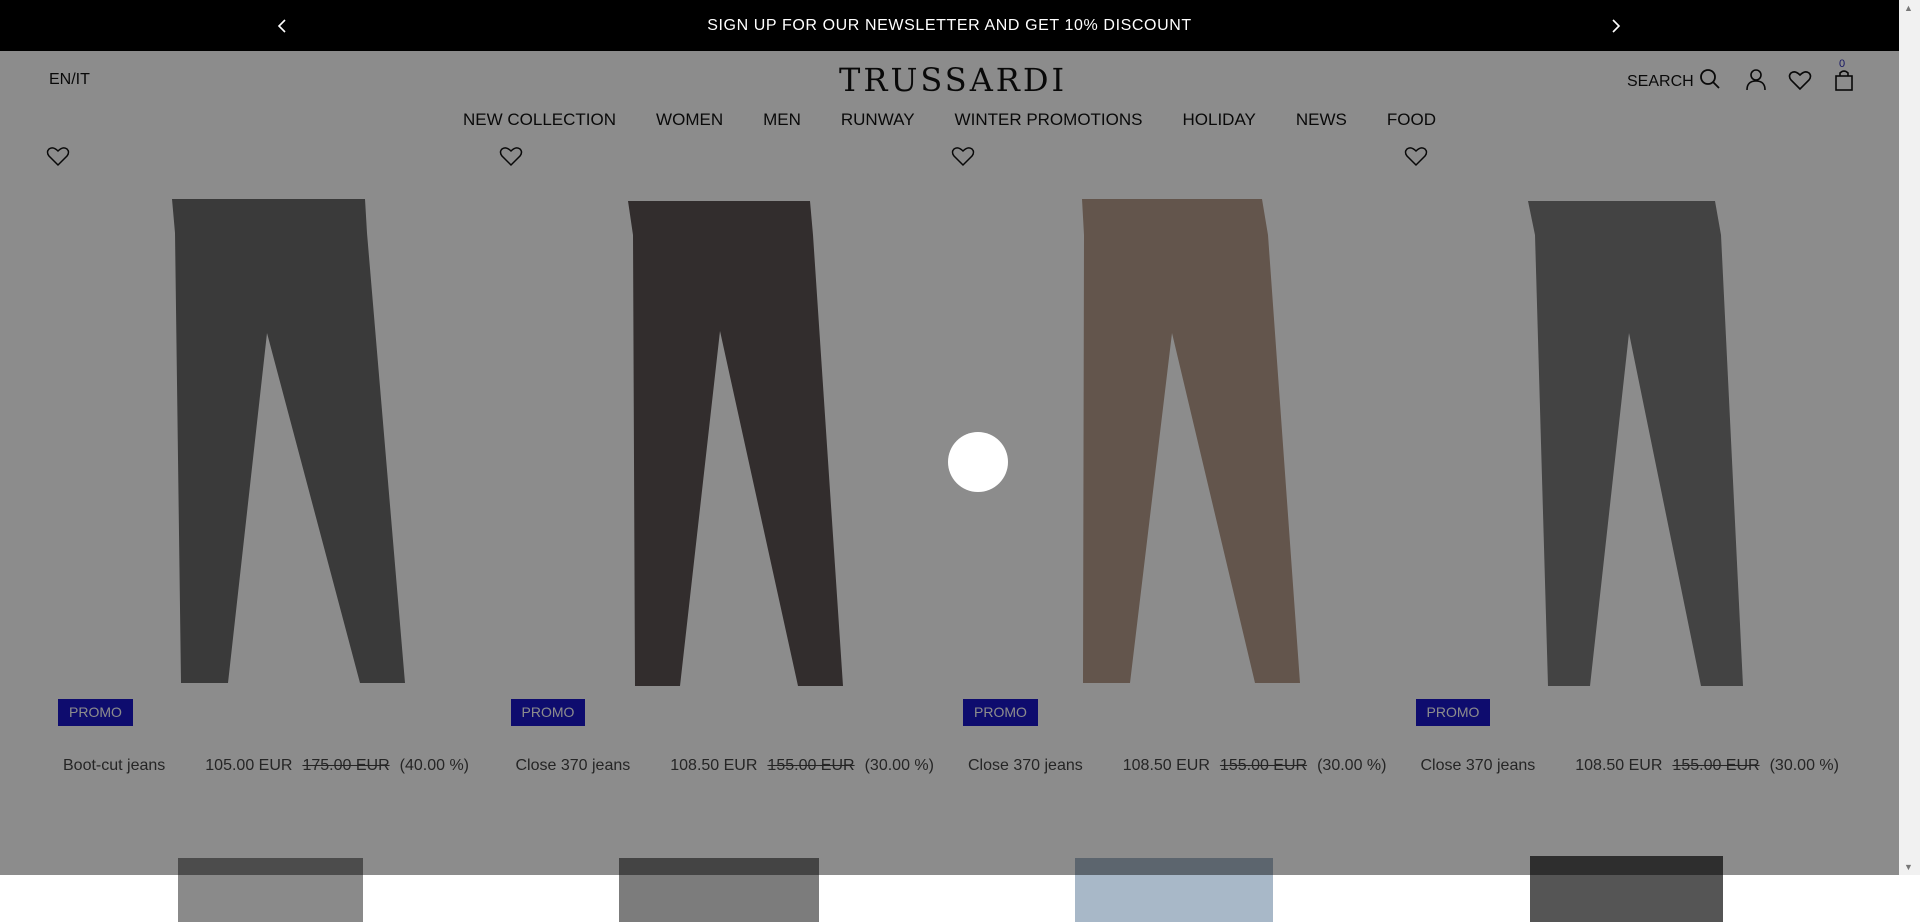  I want to click on chevron-left-icon, so click(282, 25).